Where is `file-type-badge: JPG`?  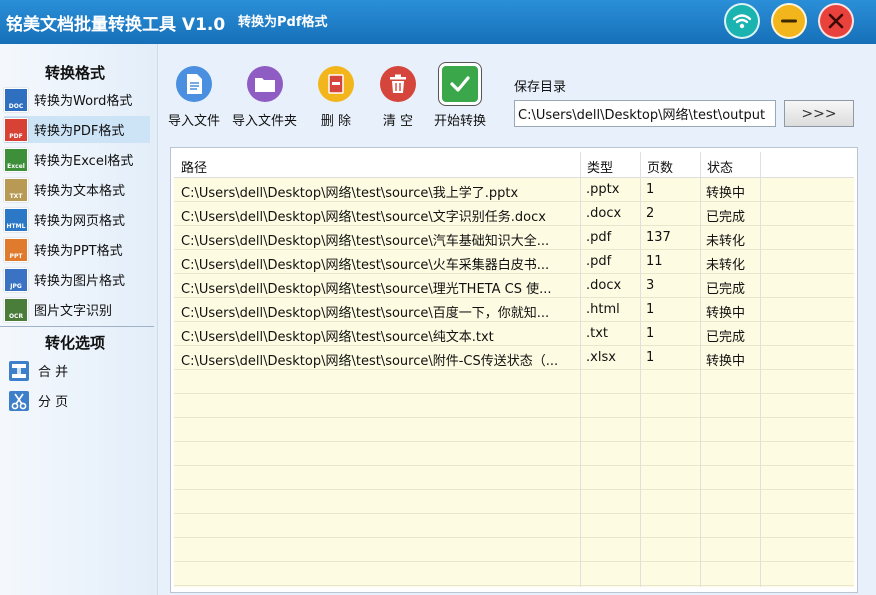
file-type-badge: JPG is located at coordinates (16, 286).